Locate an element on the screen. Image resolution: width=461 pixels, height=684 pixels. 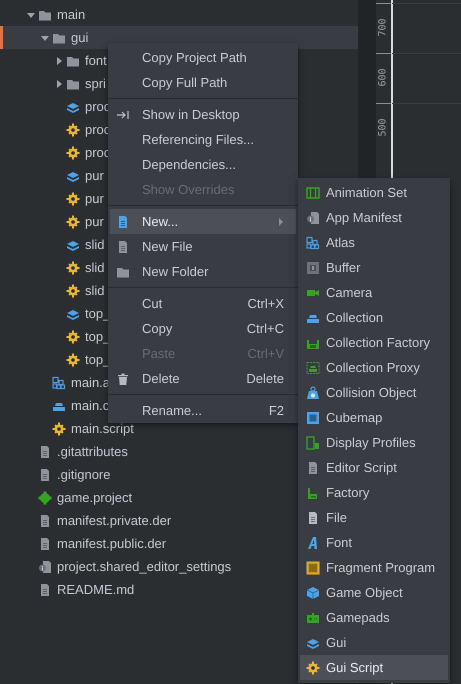
grid-block-icon is located at coordinates (313, 267).